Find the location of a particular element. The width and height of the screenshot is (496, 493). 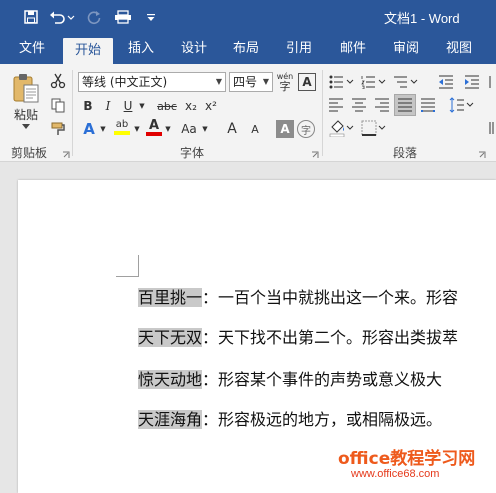

print-preview-icon is located at coordinates (123, 17).